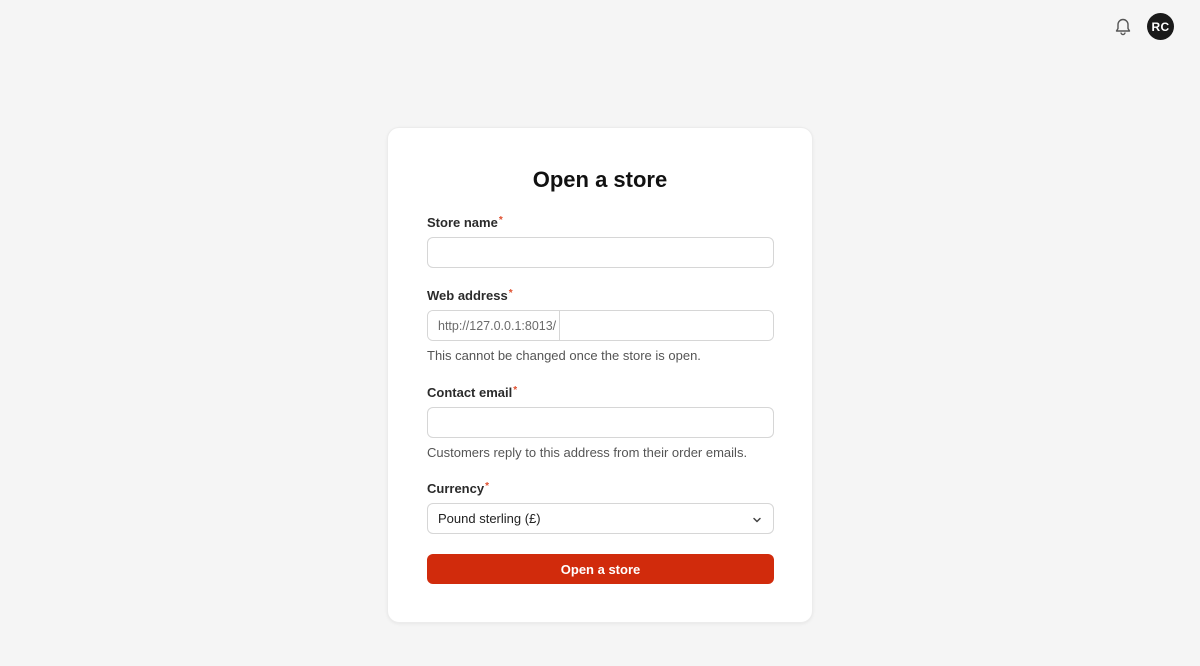 The height and width of the screenshot is (666, 1200). What do you see at coordinates (600, 179) in the screenshot?
I see `page-title: Open a store` at bounding box center [600, 179].